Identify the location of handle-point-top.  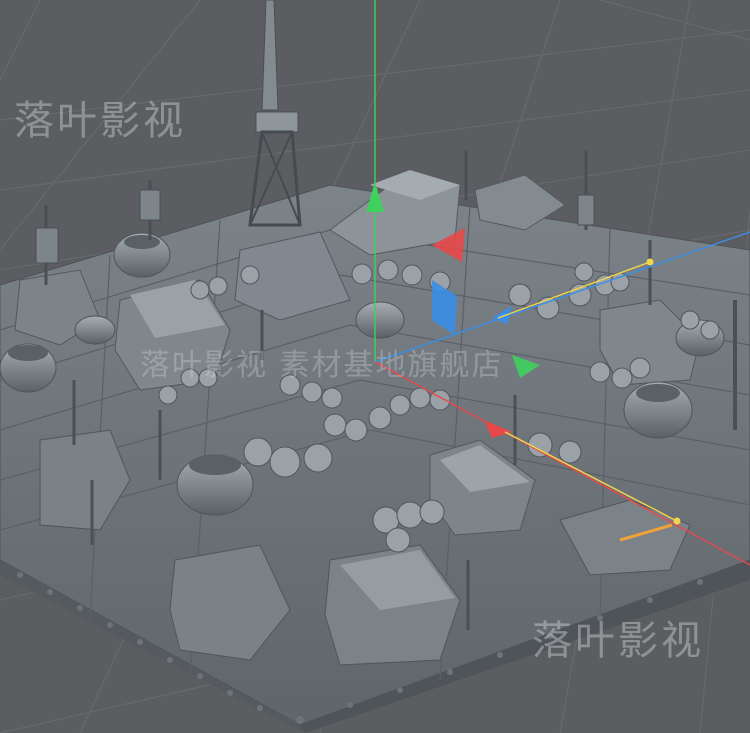
(650, 262).